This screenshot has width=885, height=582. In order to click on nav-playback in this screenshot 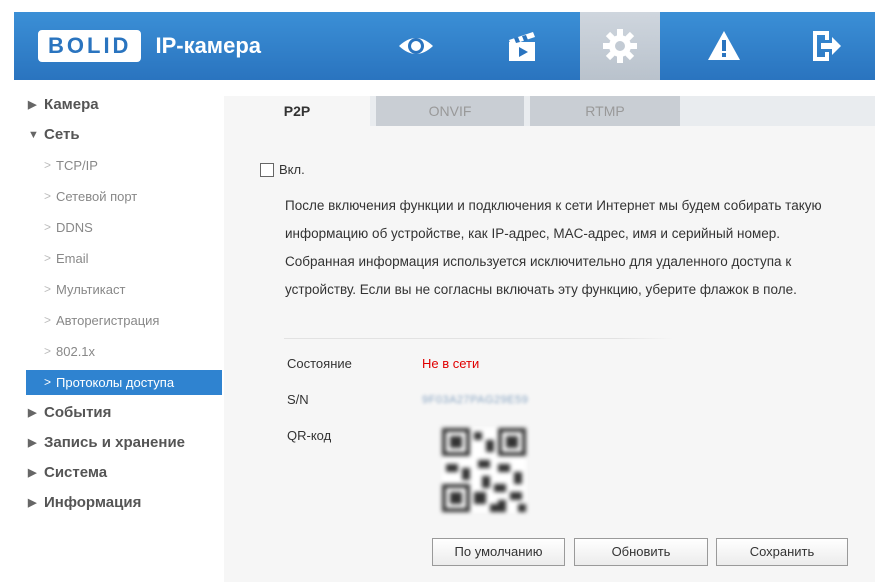, I will do `click(522, 46)`.